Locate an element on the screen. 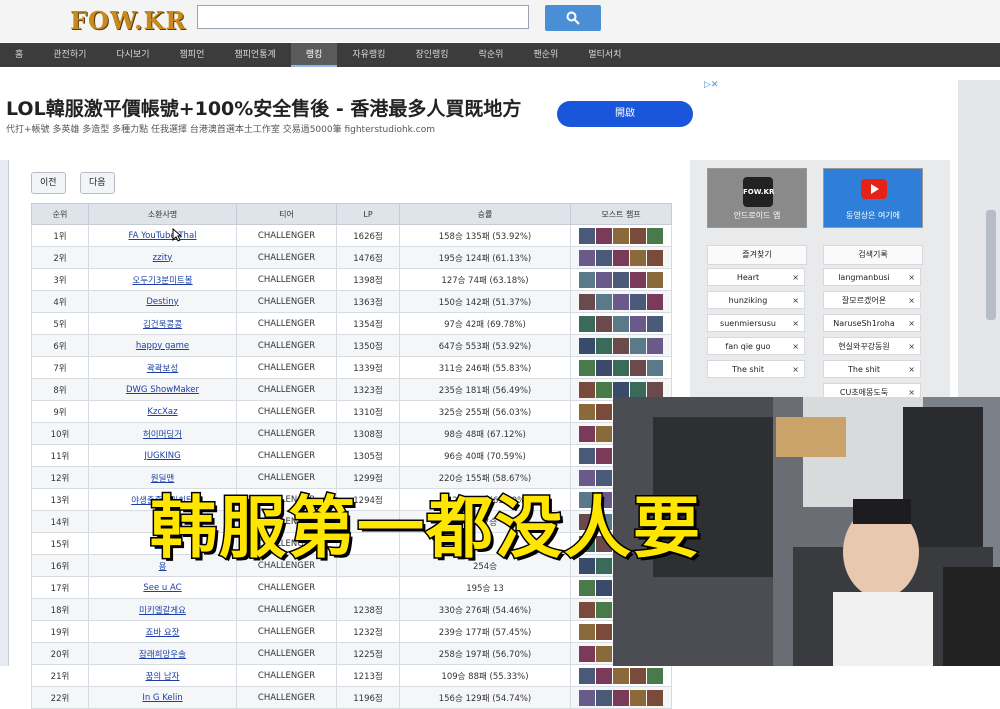  summoner-name-link: 오두기3분미트볼 is located at coordinates (162, 281).